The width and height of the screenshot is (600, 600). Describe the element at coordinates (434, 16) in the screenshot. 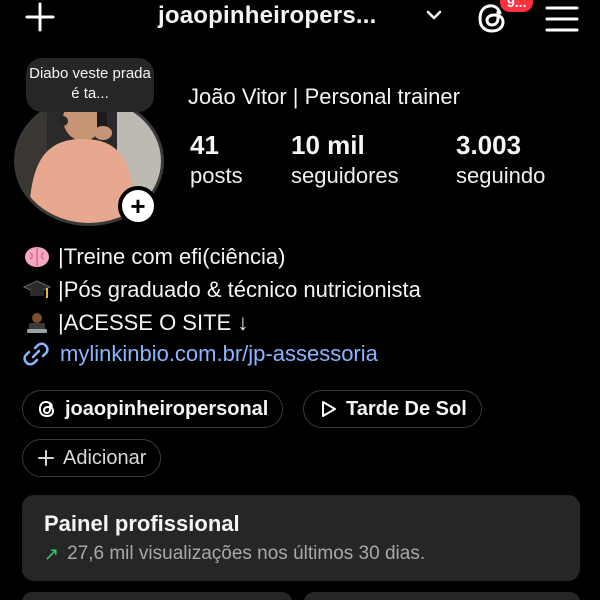

I see `chevron-down-icon` at that location.